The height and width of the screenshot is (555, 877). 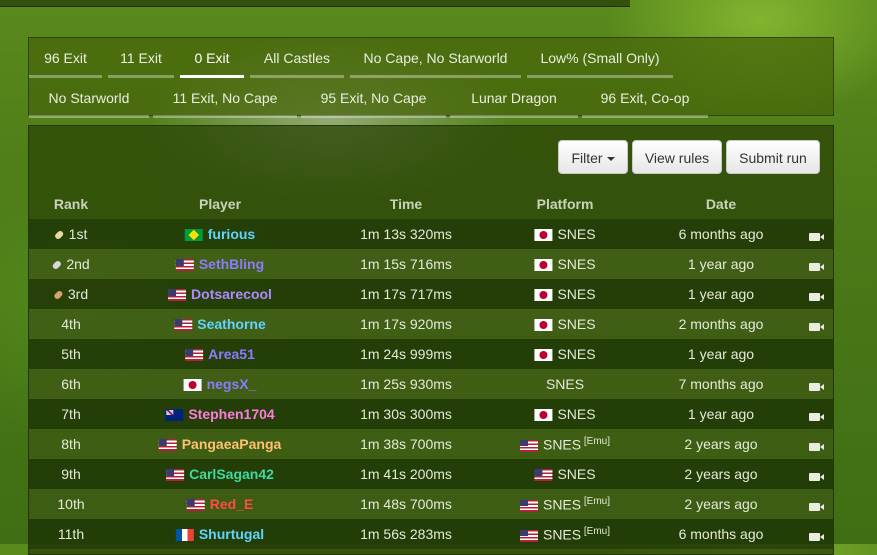 I want to click on player-name-link: Stephen1704, so click(x=231, y=414).